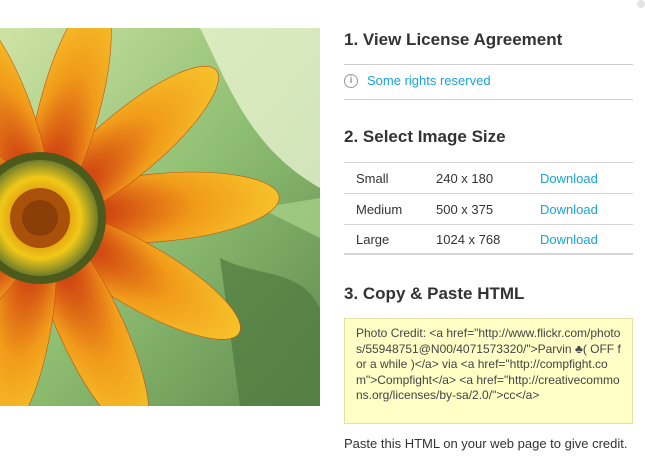  What do you see at coordinates (351, 80) in the screenshot?
I see `info-icon: i` at bounding box center [351, 80].